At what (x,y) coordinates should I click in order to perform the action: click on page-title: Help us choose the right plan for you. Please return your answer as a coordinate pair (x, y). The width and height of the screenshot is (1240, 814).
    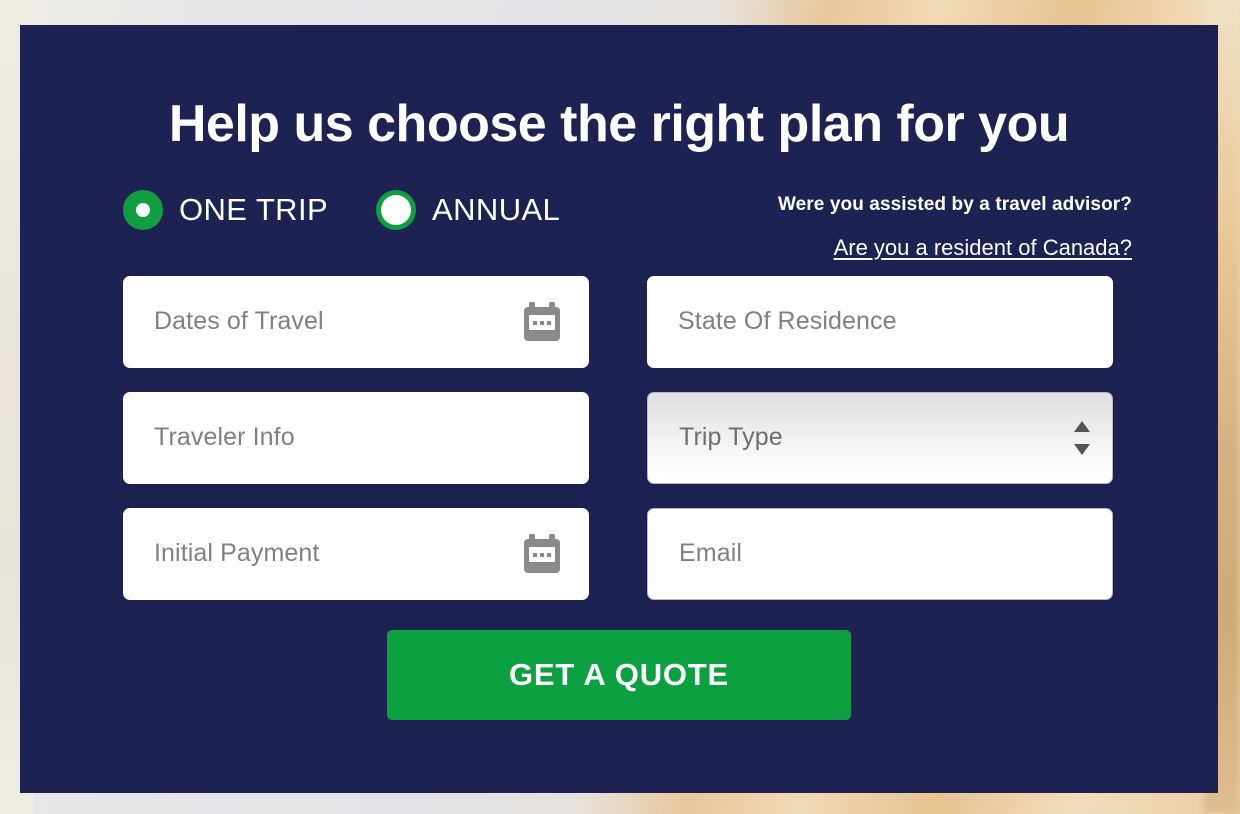
    Looking at the image, I should click on (619, 124).